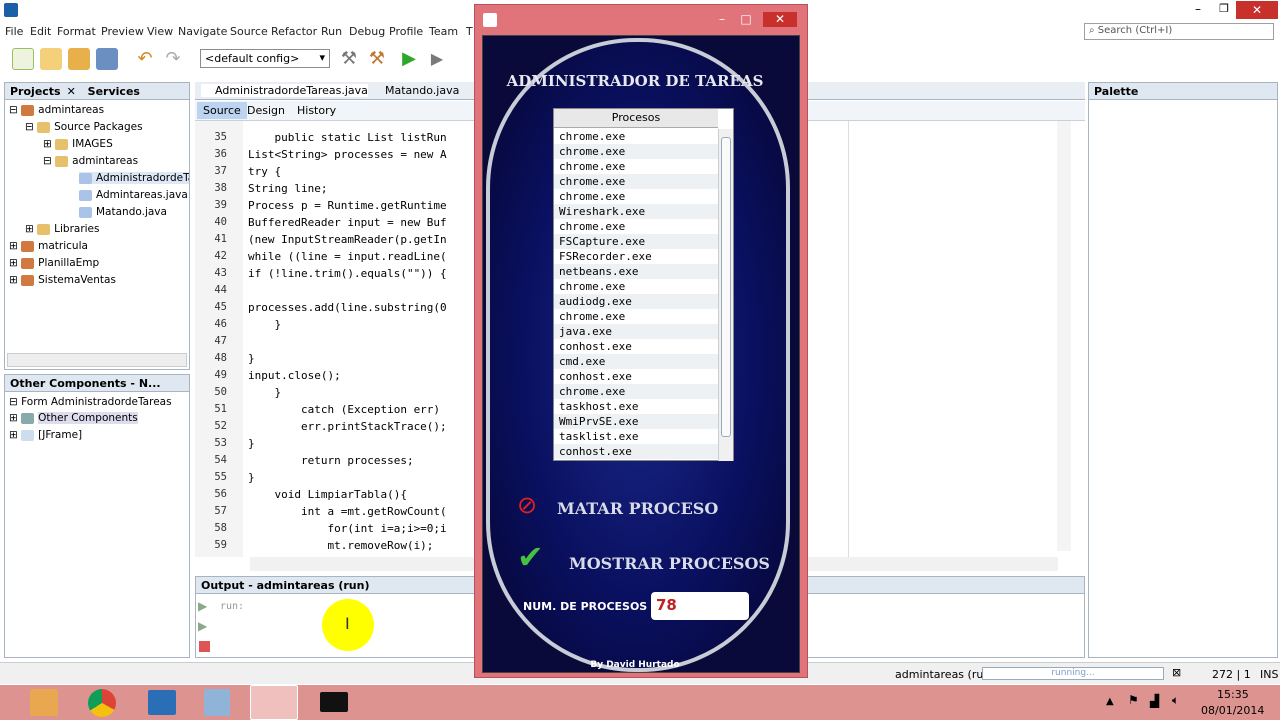  Describe the element at coordinates (54, 263) in the screenshot. I see `tree-item: ⊞ PlanillaEmp` at that location.